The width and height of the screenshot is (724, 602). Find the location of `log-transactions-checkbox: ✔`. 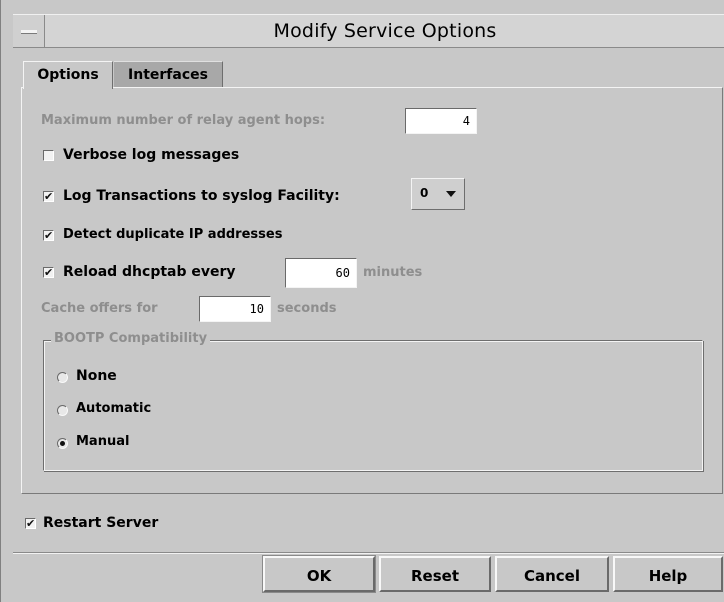

log-transactions-checkbox: ✔ is located at coordinates (48, 196).